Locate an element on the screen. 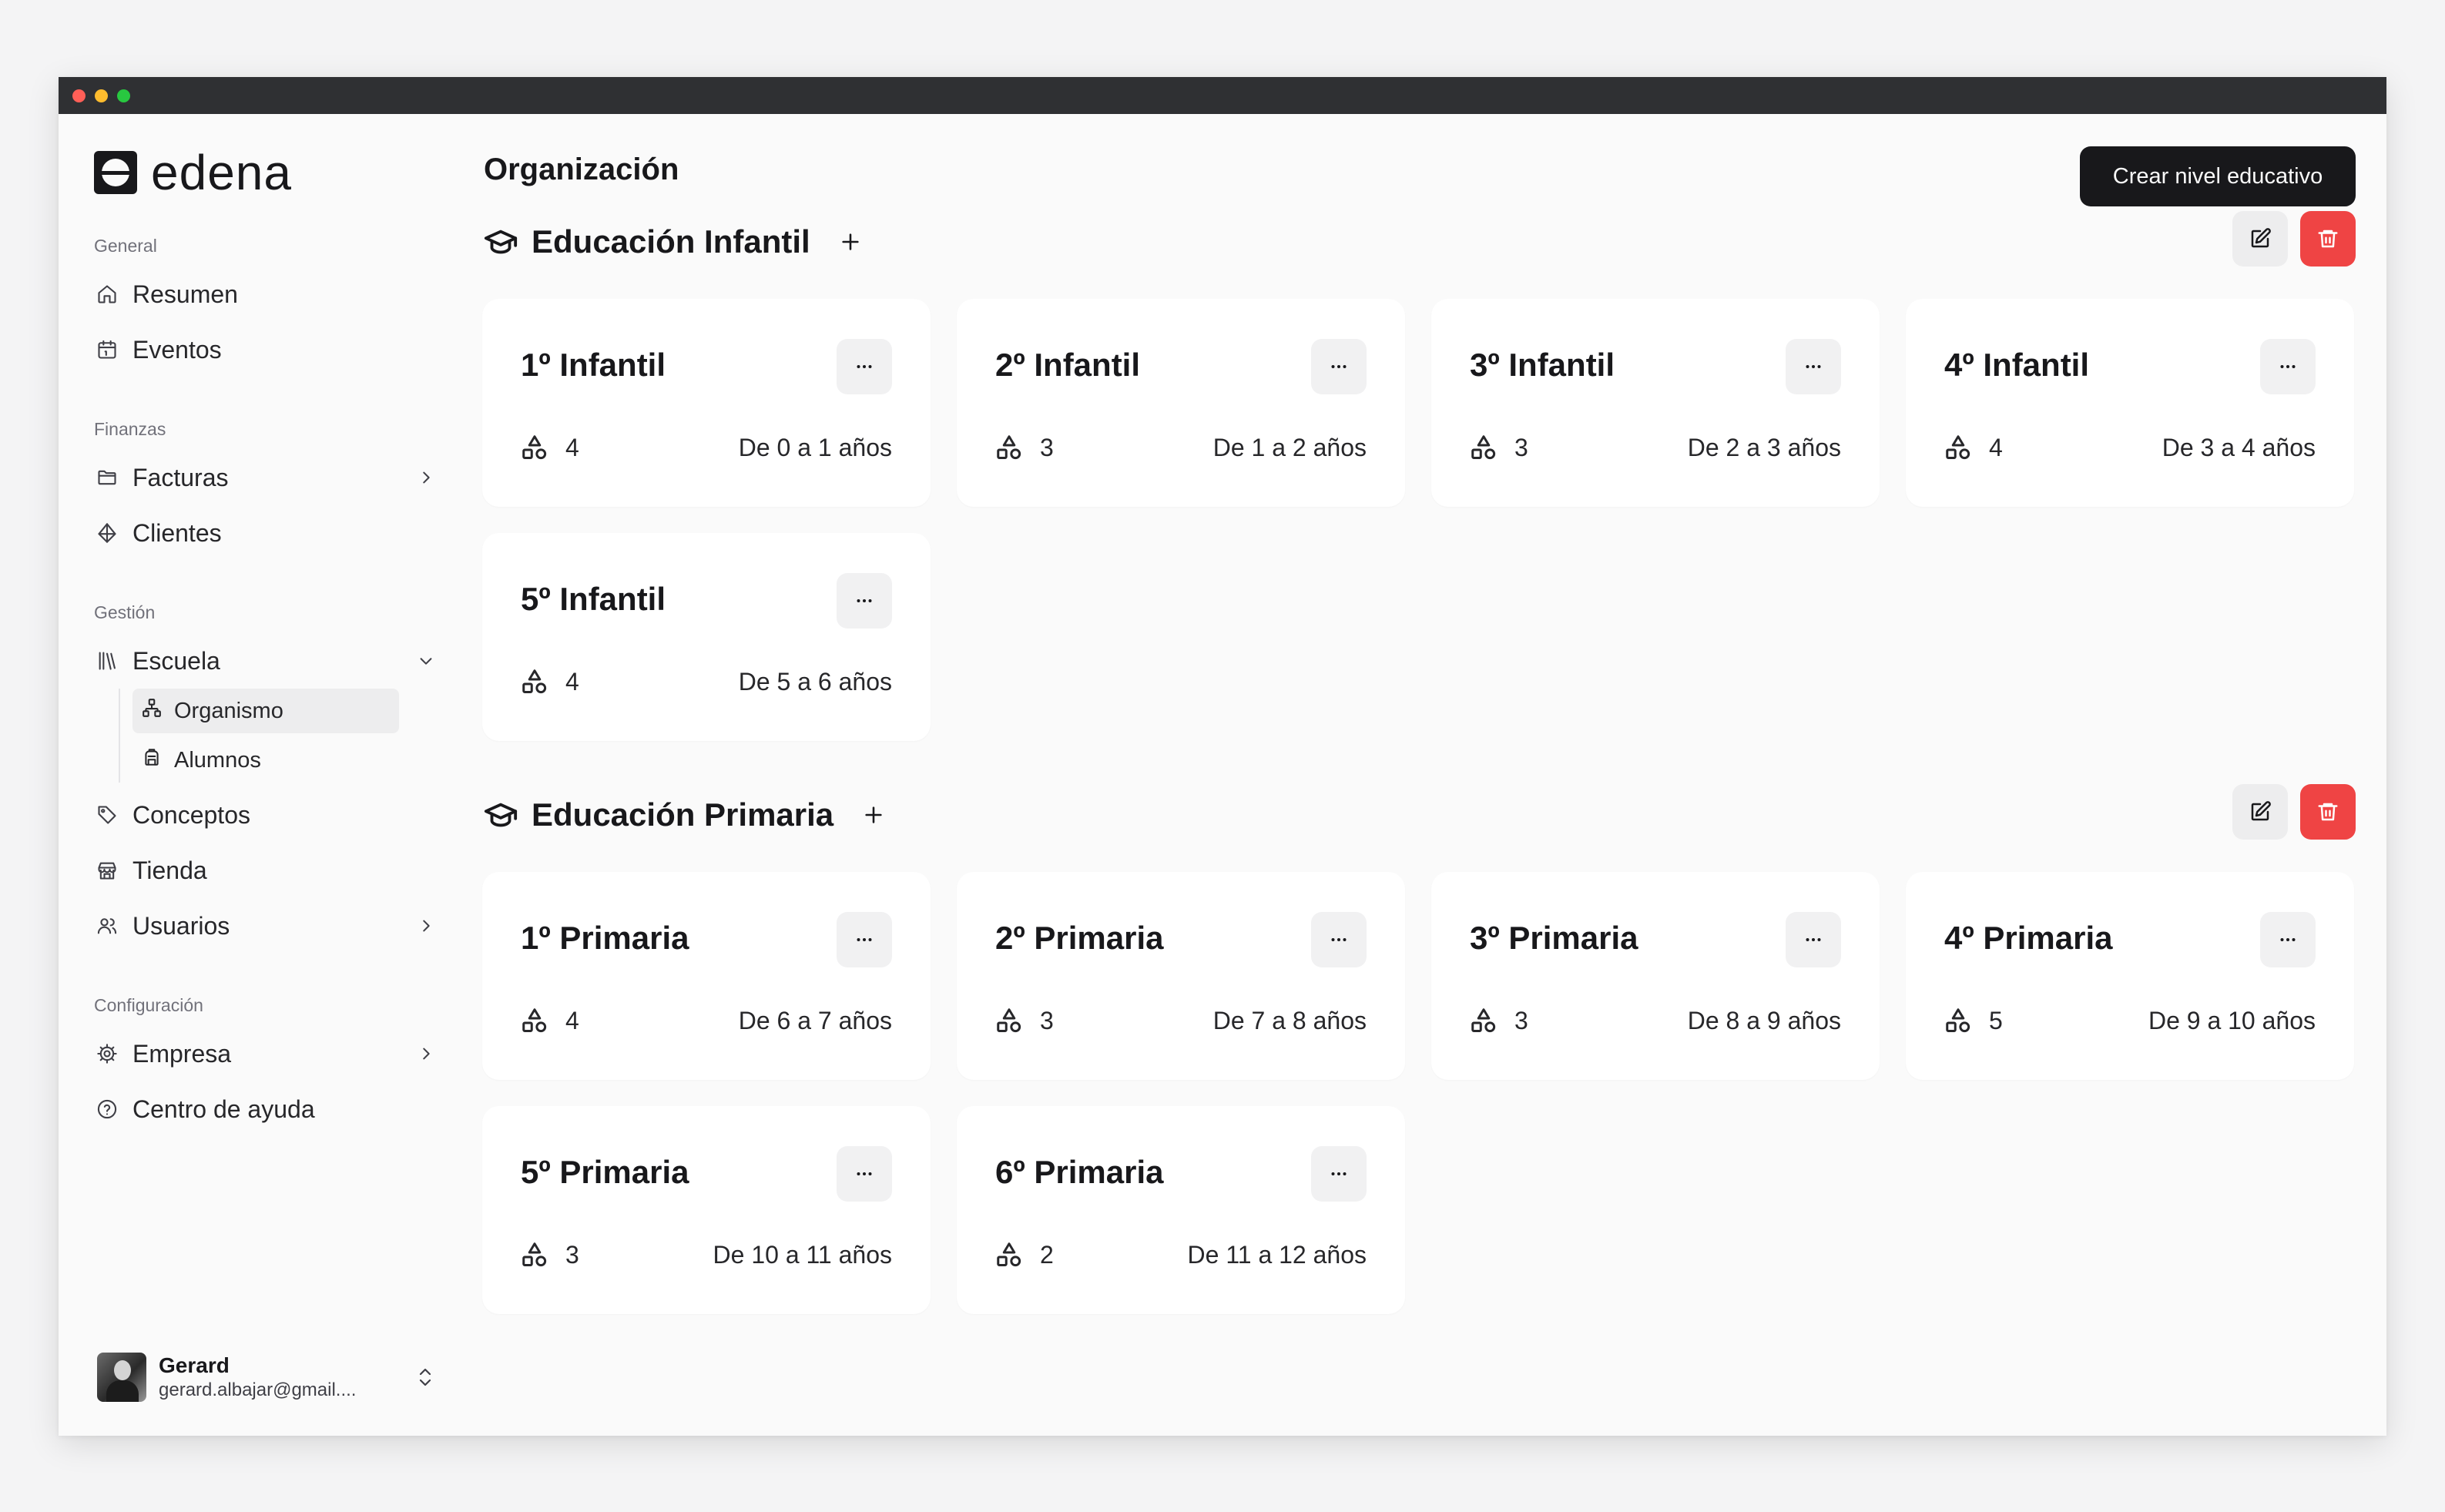 The width and height of the screenshot is (2445, 1512). level-card: 3º Primaria 3 De 8 a 9 años is located at coordinates (1655, 976).